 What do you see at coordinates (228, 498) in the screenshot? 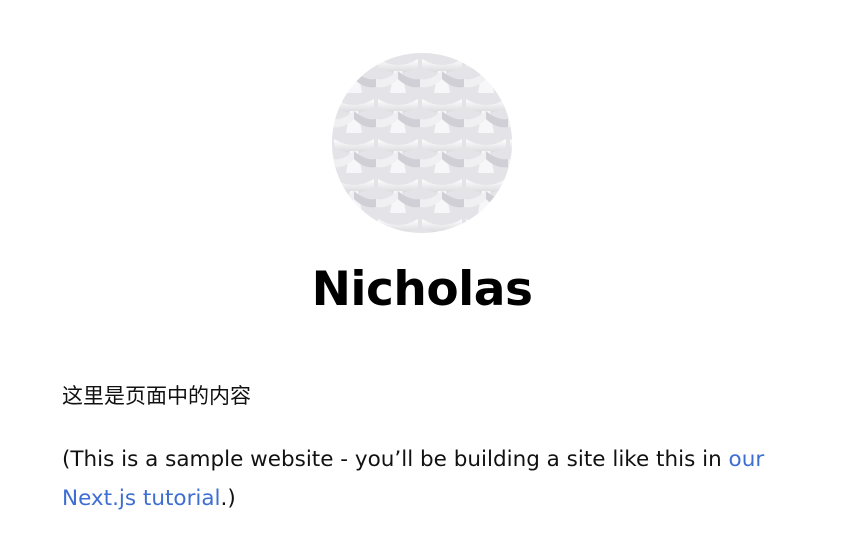
I see `note-suffix: .)` at bounding box center [228, 498].